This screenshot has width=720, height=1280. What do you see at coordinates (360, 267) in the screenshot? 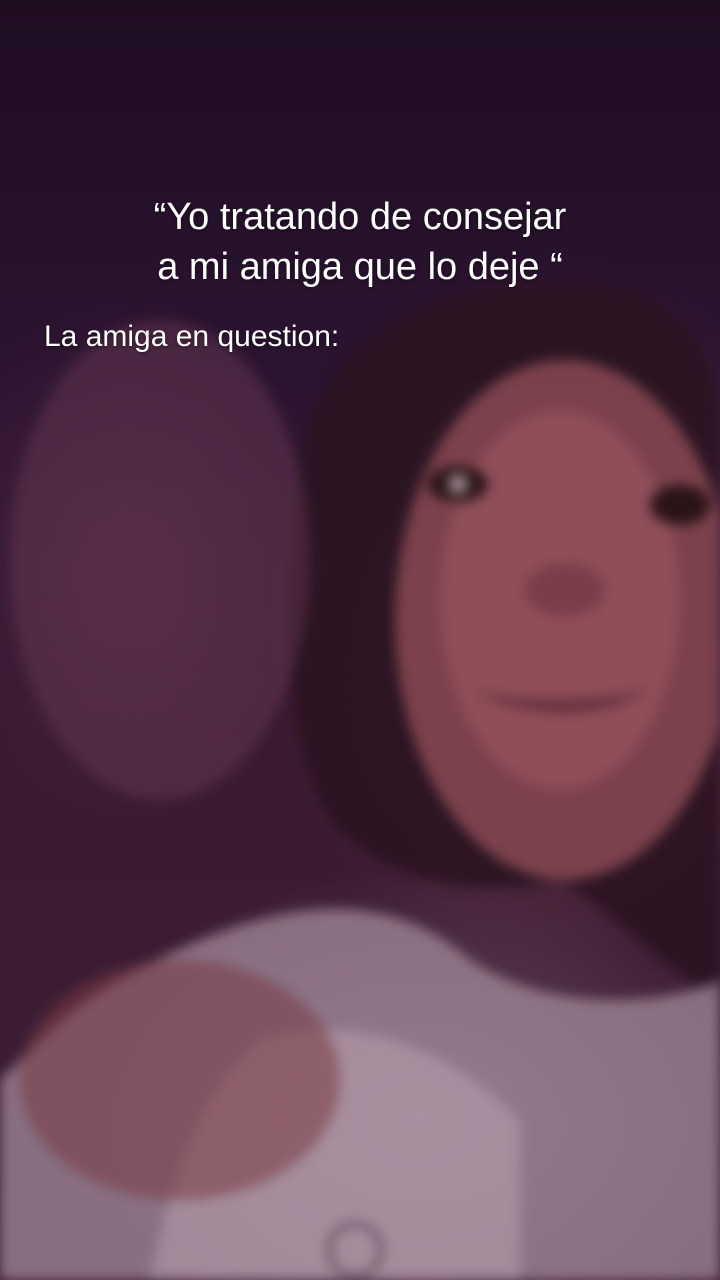
I see `quote-line-2: a mi amiga que lo deje “` at bounding box center [360, 267].